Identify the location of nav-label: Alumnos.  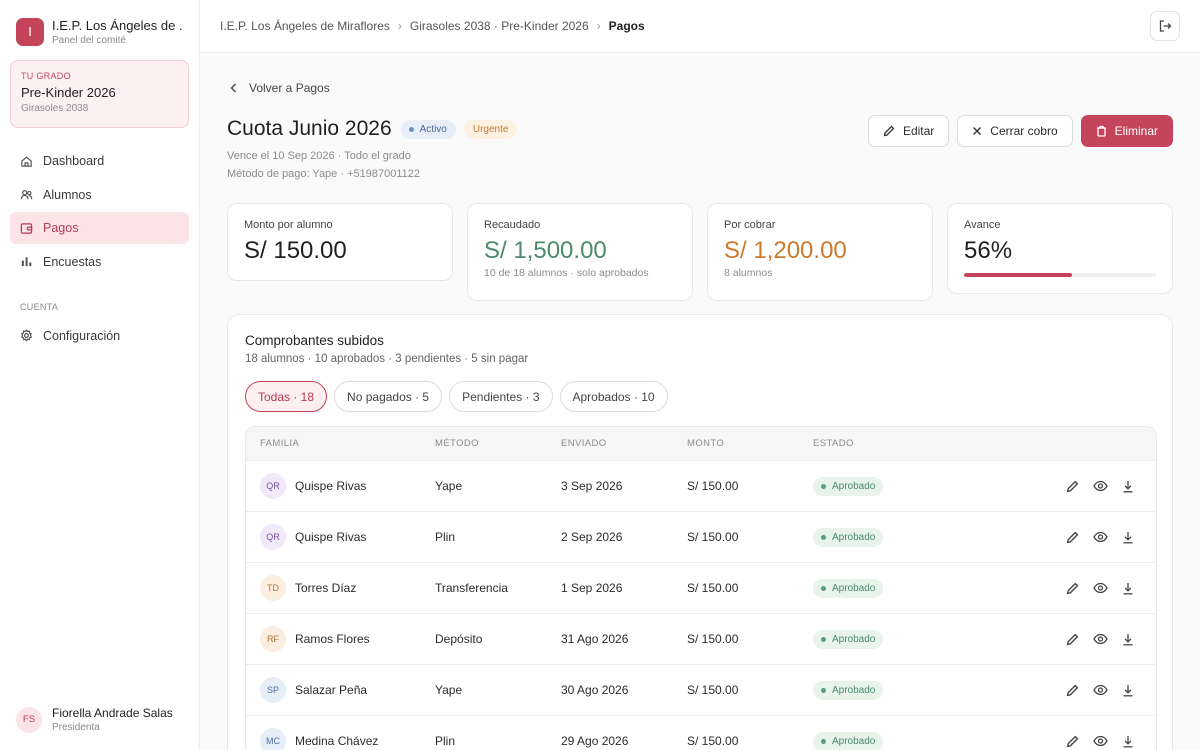
(67, 194).